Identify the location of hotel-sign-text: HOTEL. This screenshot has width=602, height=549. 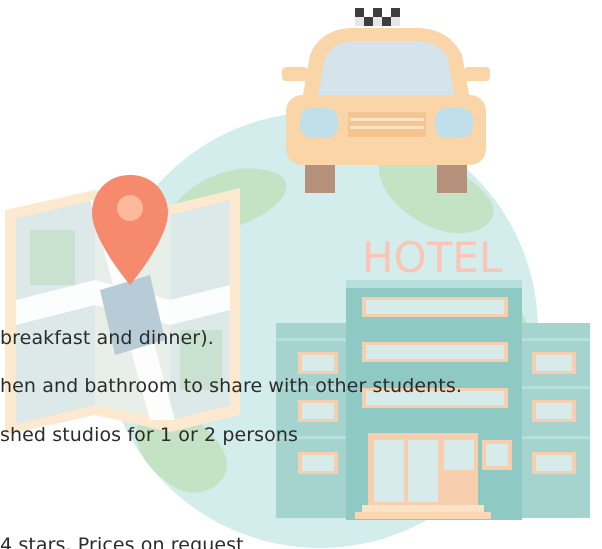
(432, 257).